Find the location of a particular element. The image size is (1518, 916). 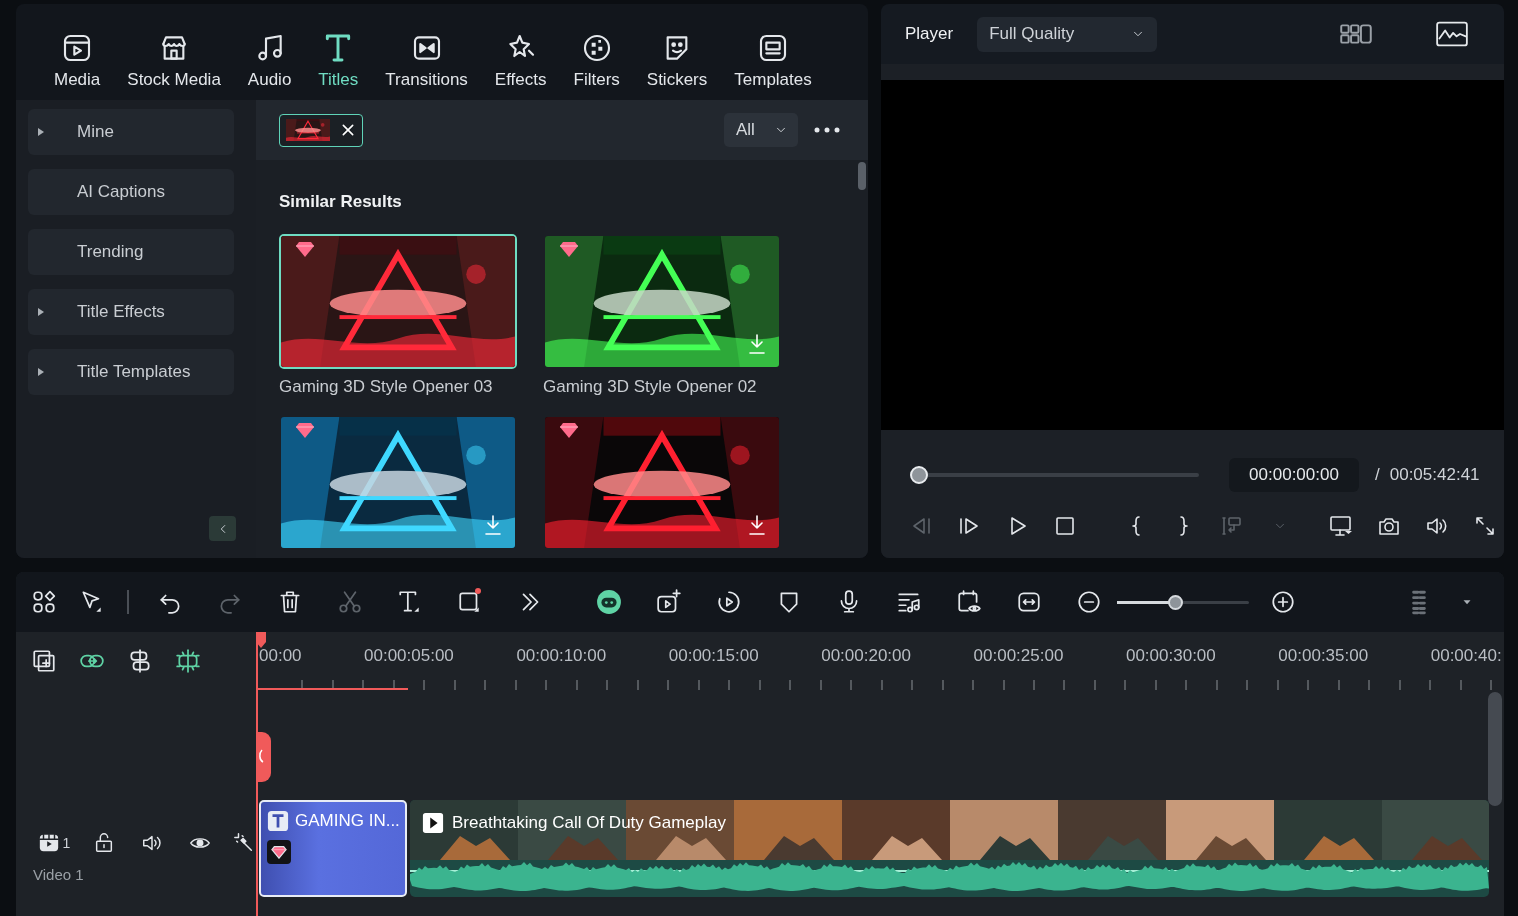

ruler-label: 00:00:30:00 is located at coordinates (1170, 656).